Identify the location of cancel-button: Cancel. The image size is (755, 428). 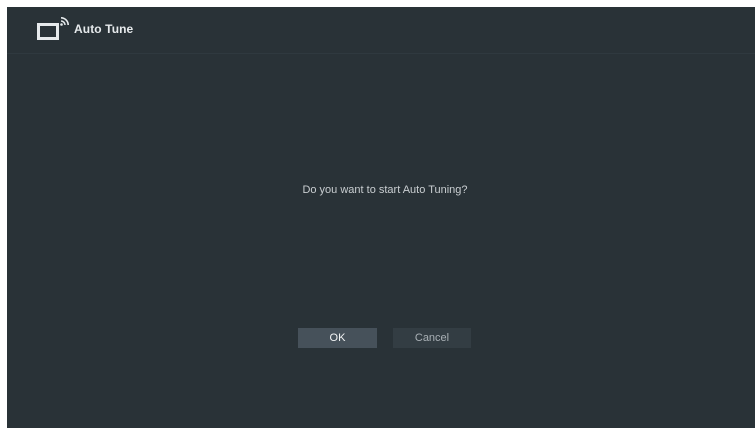
(432, 338).